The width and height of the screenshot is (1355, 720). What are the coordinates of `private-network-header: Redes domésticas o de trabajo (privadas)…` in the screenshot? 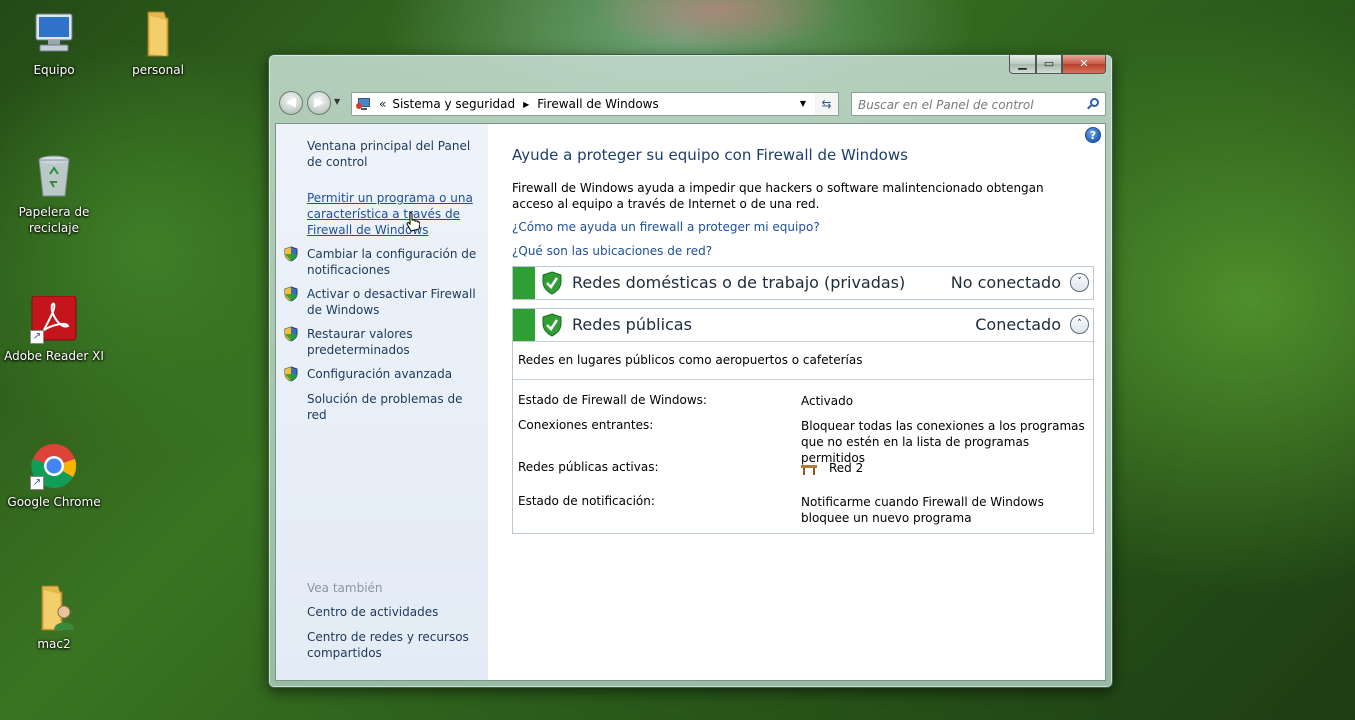 It's located at (803, 283).